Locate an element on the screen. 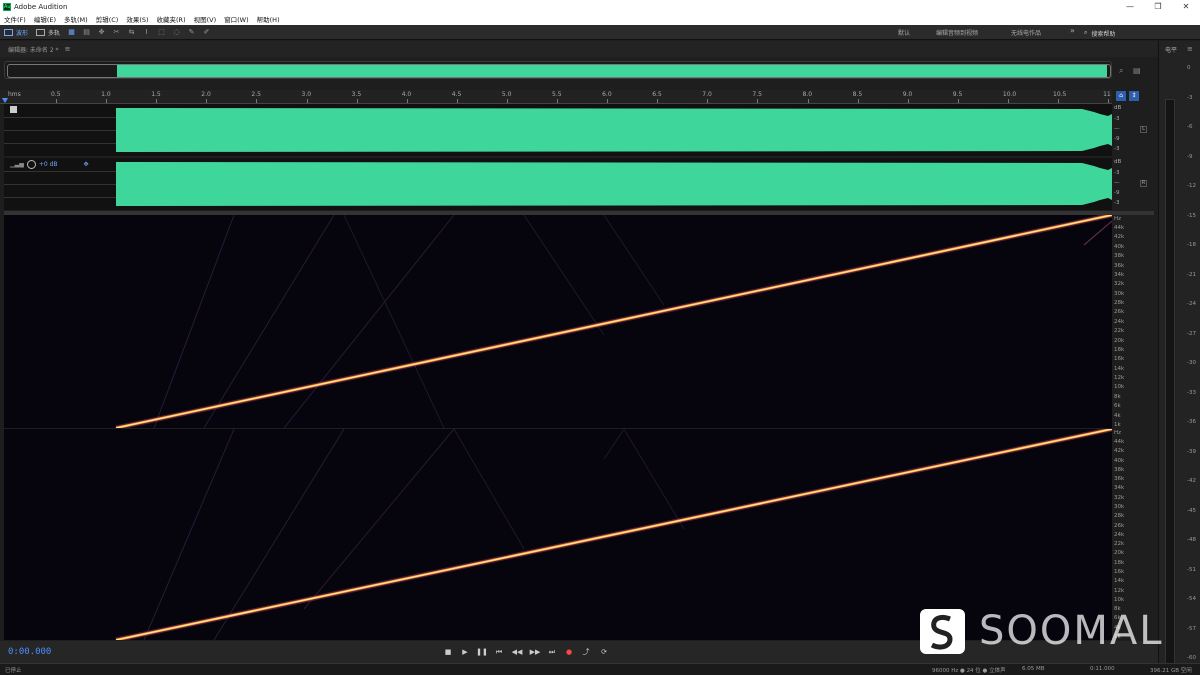 This screenshot has height=675, width=1200. search-help-field: ⌕ 搜索帮助 is located at coordinates (1121, 33).